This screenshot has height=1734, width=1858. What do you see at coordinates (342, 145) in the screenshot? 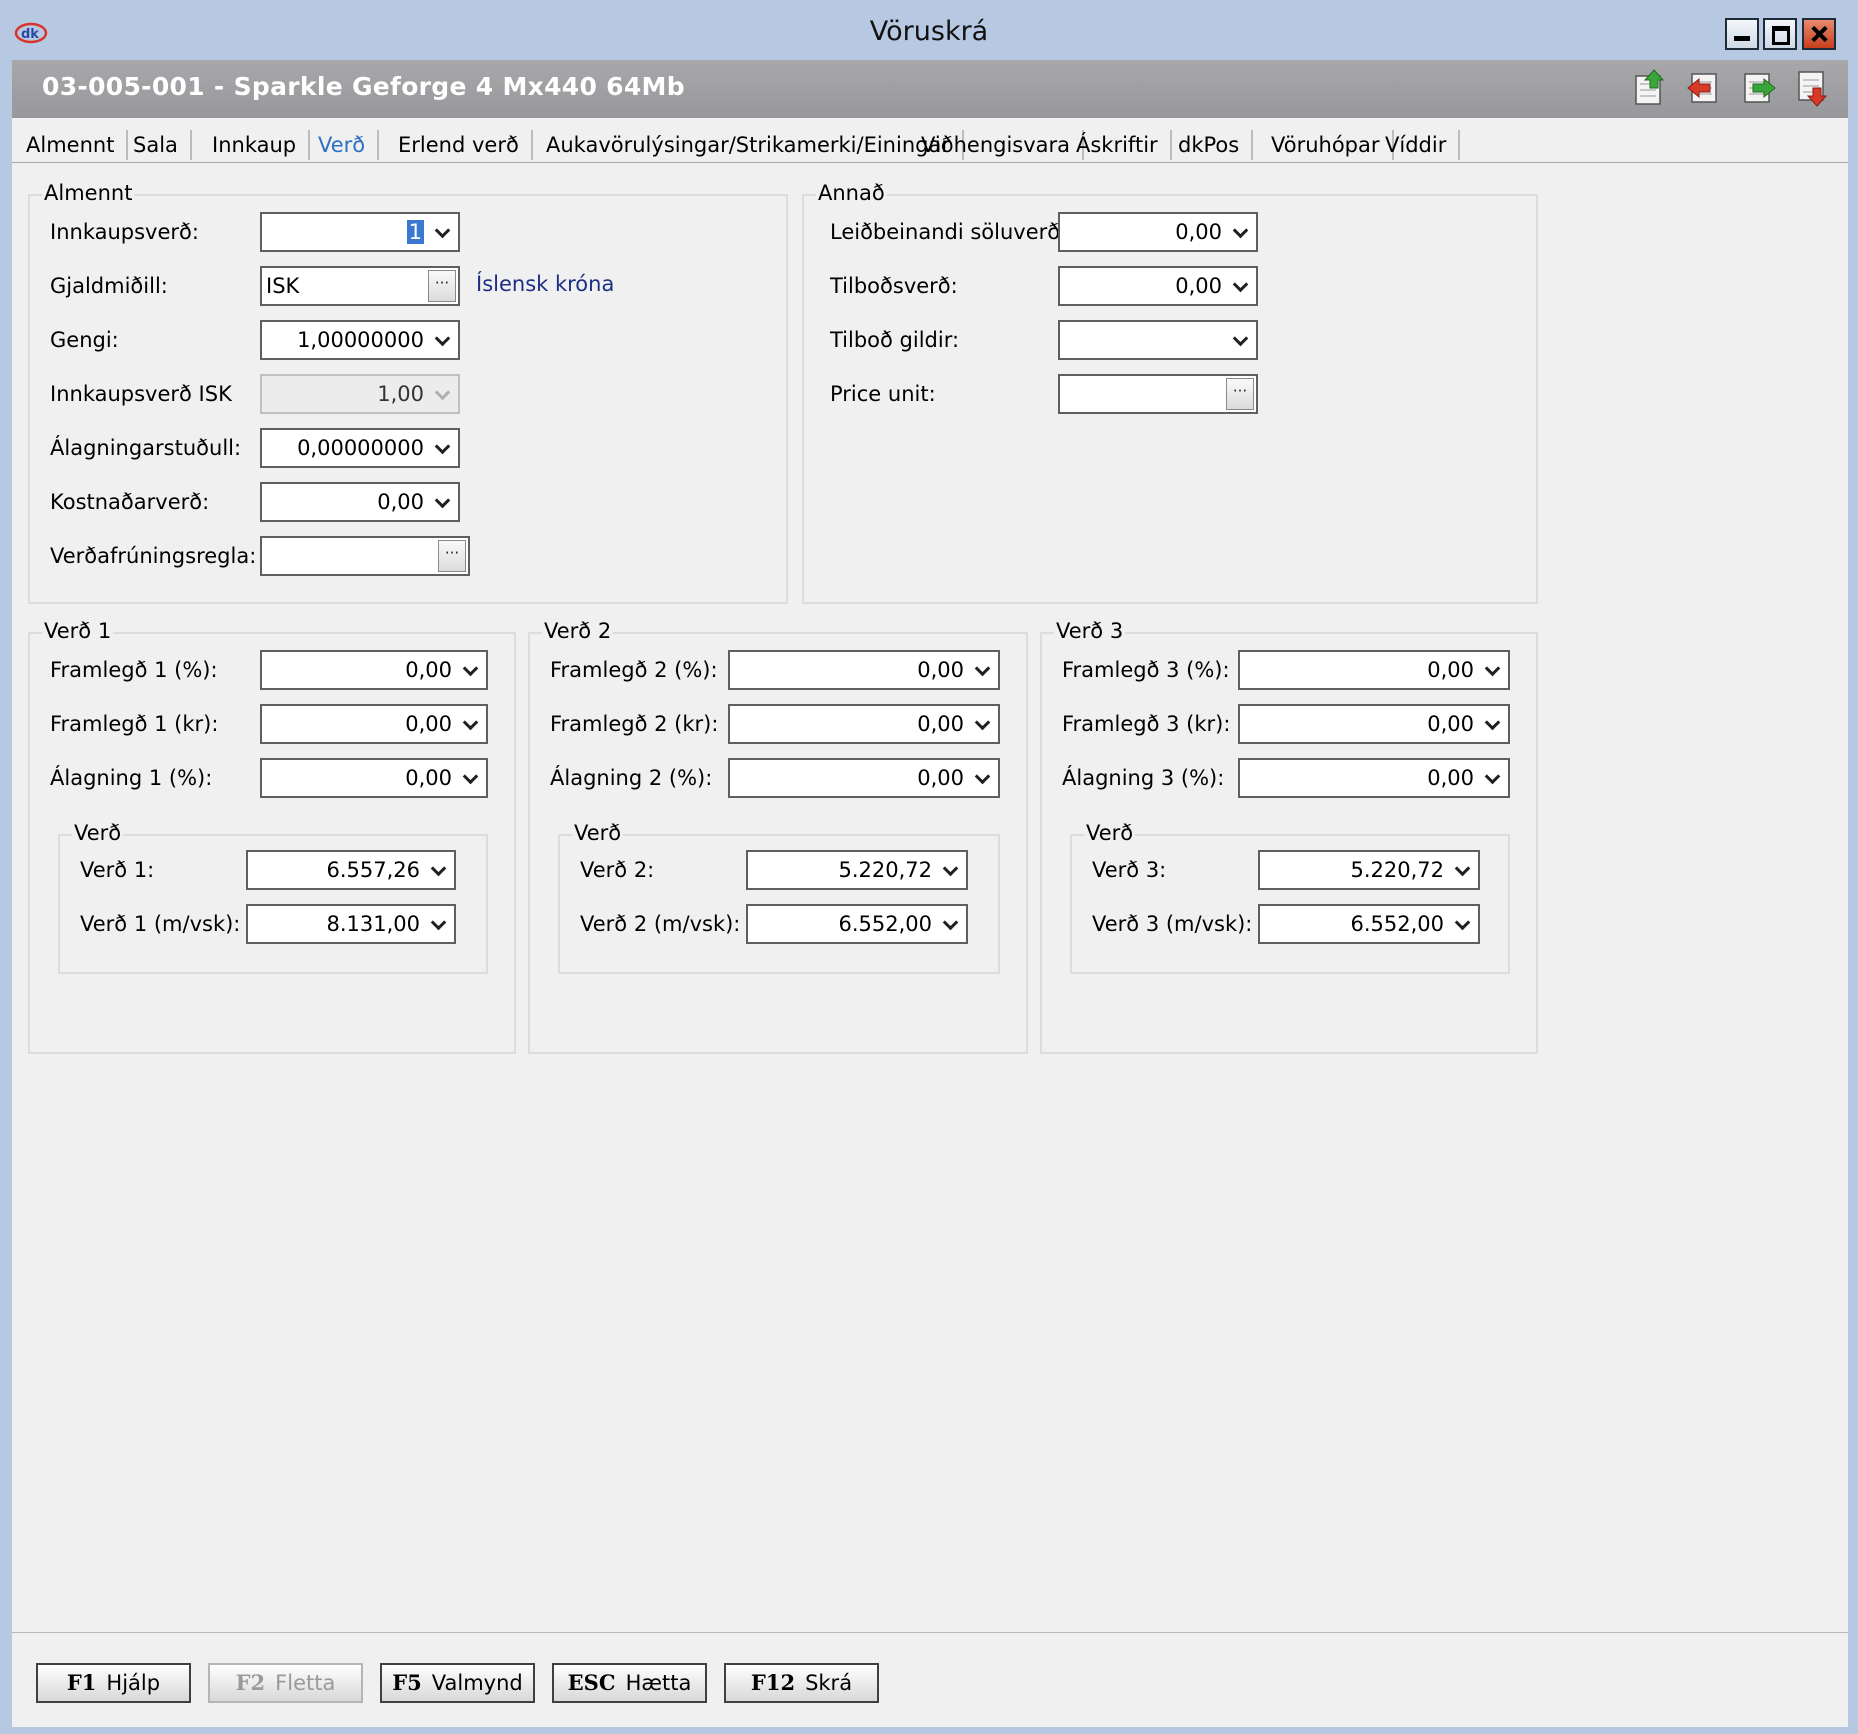
I see `tab-verd: Verð` at bounding box center [342, 145].